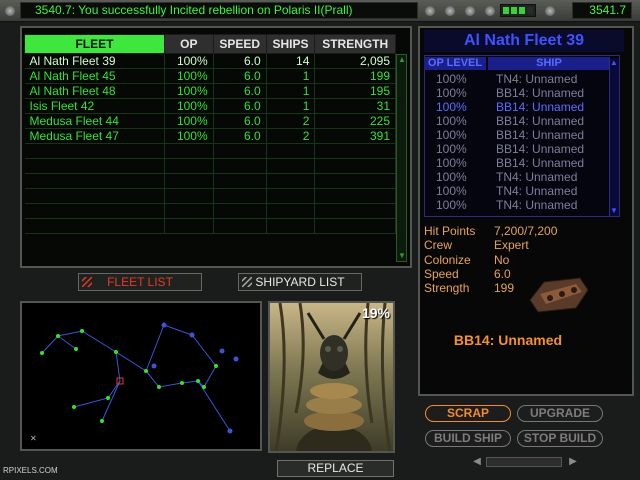  I want to click on fleet-cell-name: Medusa Fleet 47, so click(94, 136).